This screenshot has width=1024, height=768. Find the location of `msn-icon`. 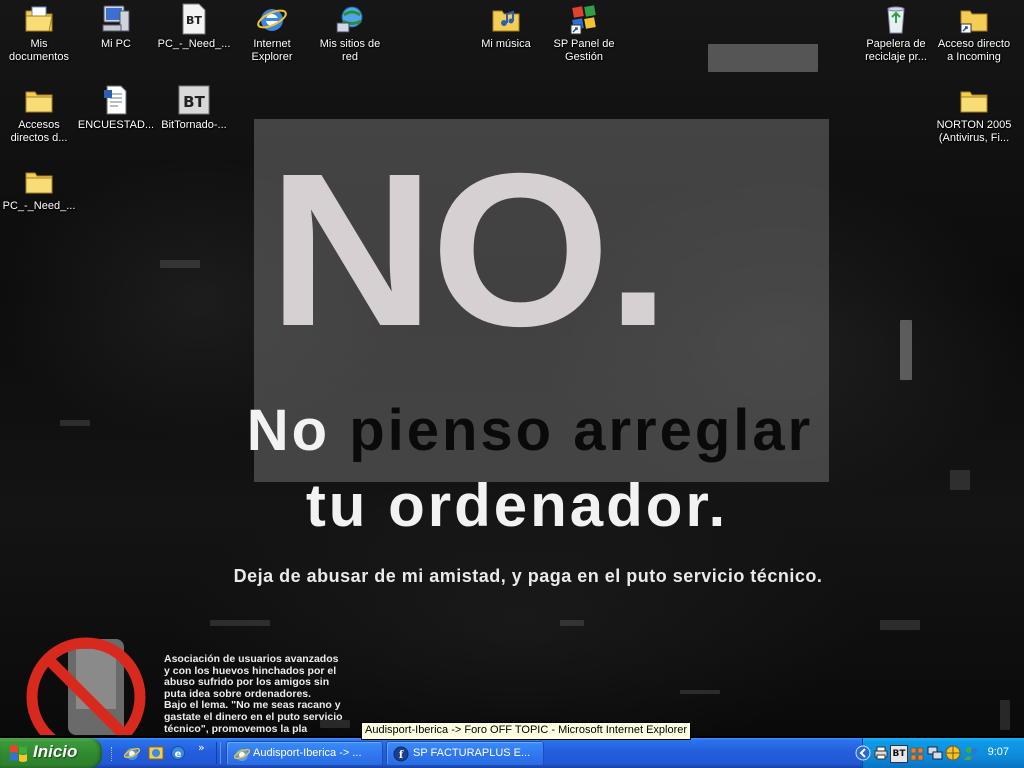

msn-icon is located at coordinates (953, 753).